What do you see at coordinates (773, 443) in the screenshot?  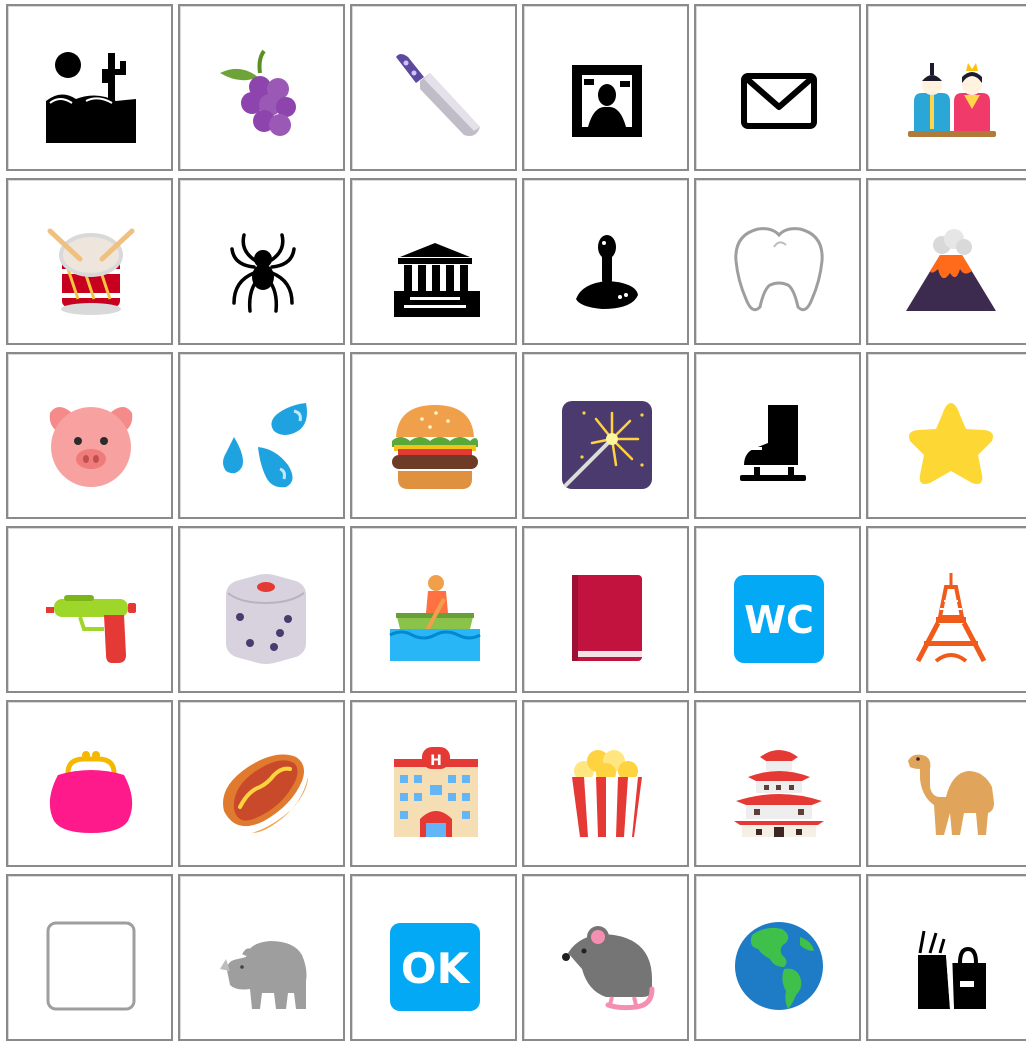 I see `ice-skate-icon` at bounding box center [773, 443].